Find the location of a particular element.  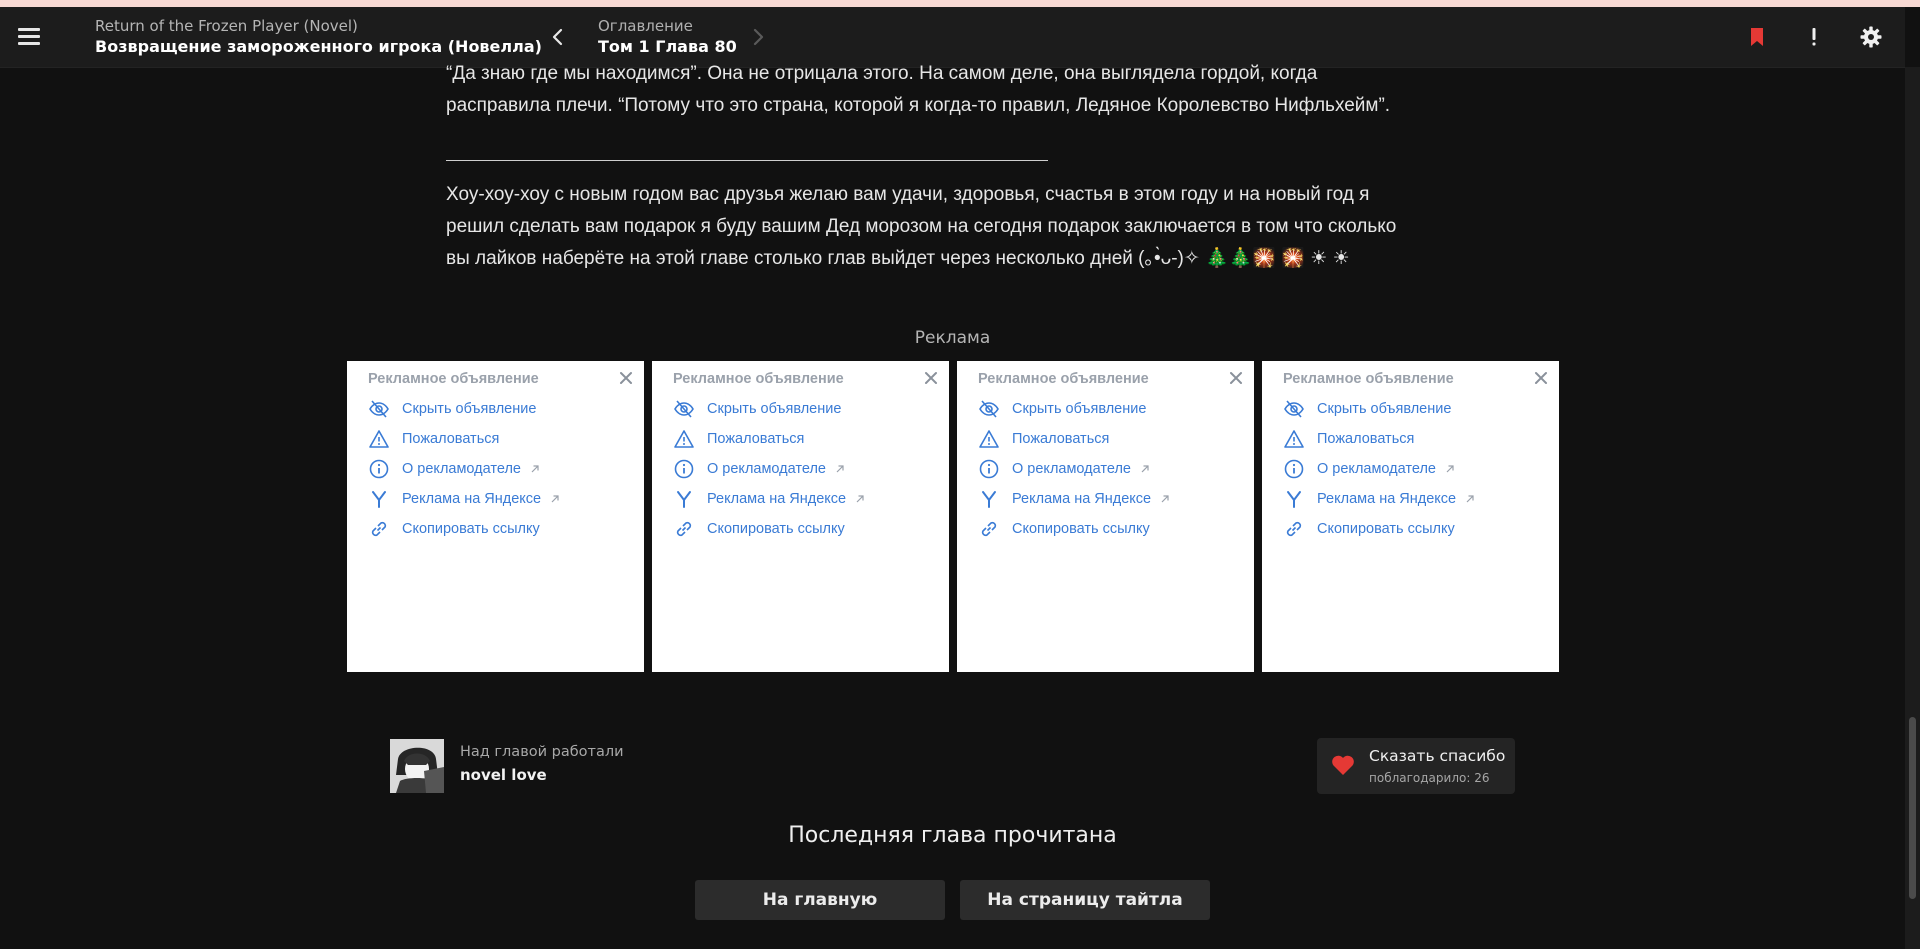

home-button: На главную is located at coordinates (820, 900).